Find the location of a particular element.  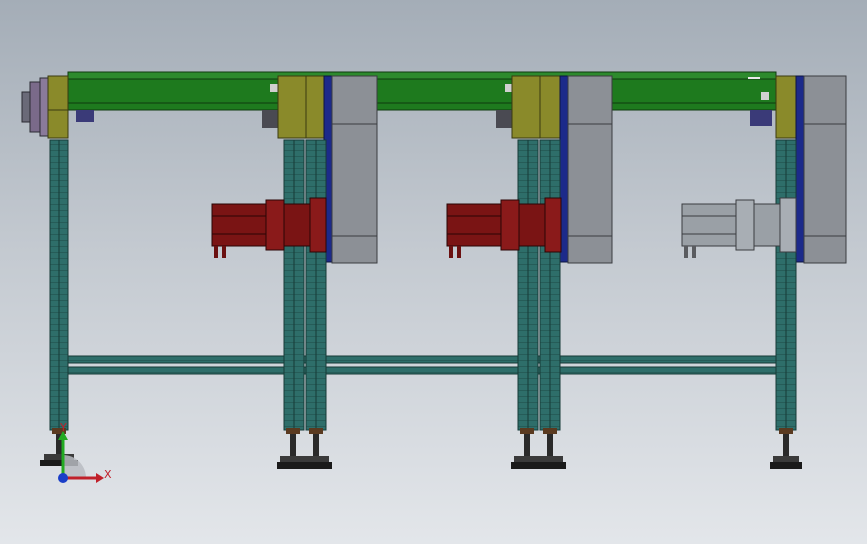

left-end-cap is located at coordinates (45, 107).